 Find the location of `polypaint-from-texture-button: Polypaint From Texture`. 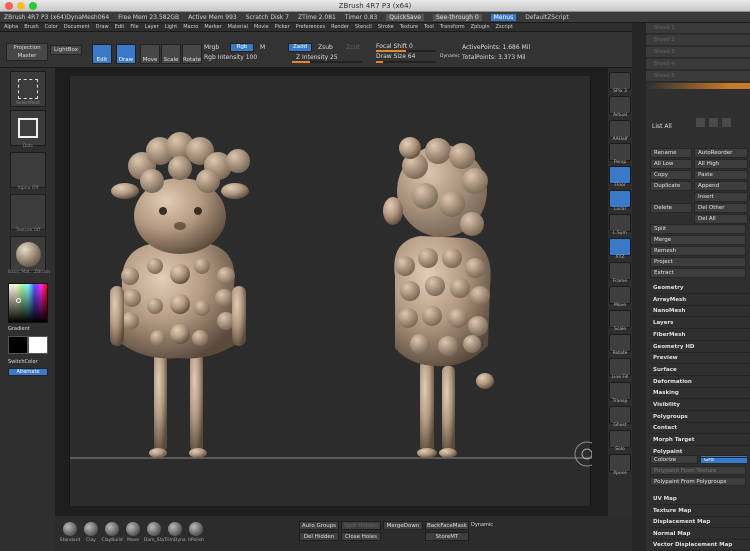

polypaint-from-texture-button: Polypaint From Texture is located at coordinates (698, 470).